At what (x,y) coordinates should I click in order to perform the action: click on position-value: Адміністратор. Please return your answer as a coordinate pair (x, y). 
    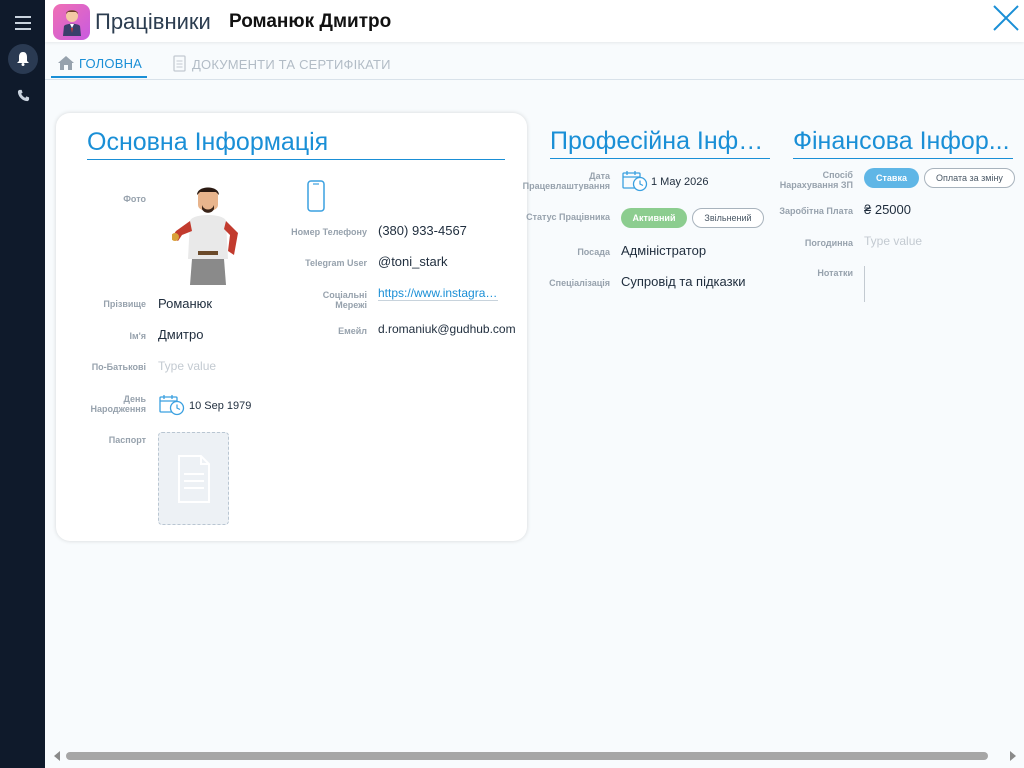
    Looking at the image, I should click on (663, 250).